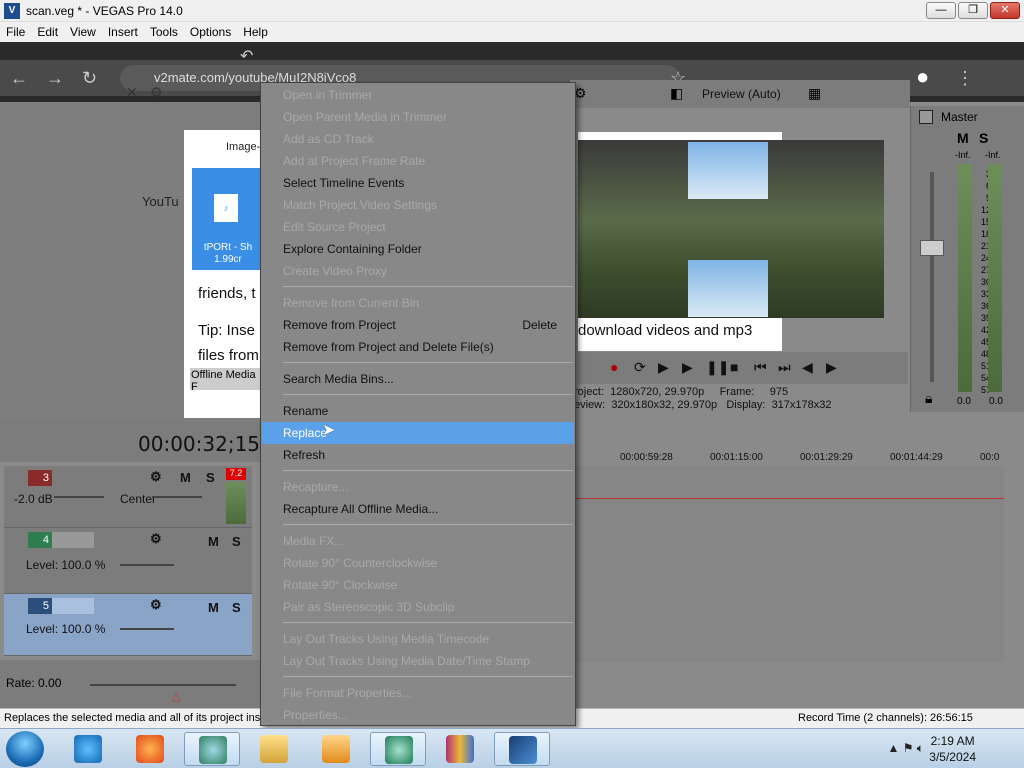 This screenshot has width=1024, height=768. Describe the element at coordinates (687, 367) in the screenshot. I see `play-icon: ▶` at that location.